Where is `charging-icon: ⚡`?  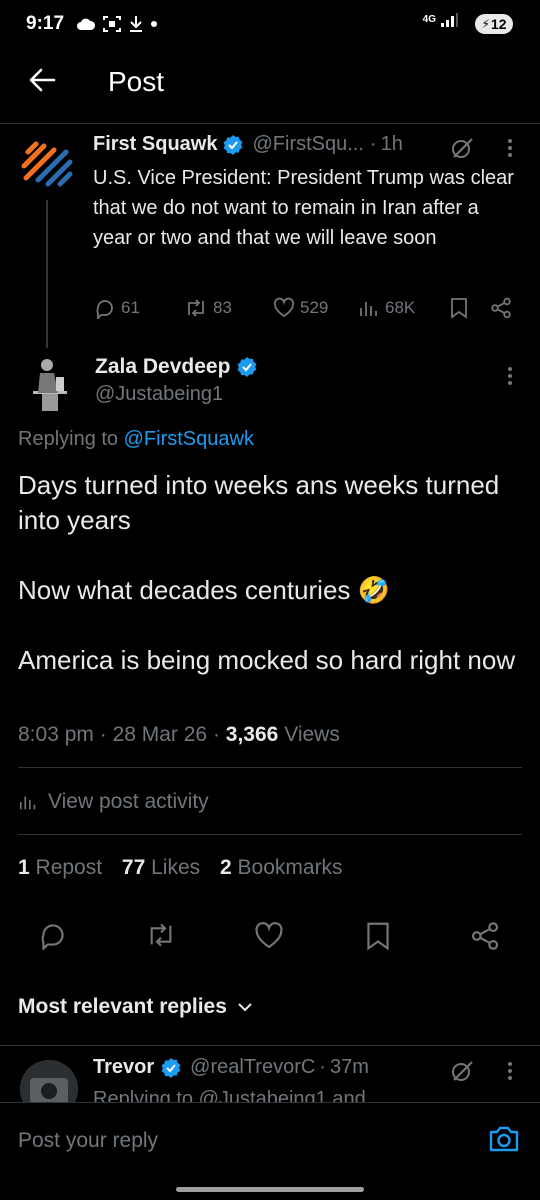
charging-icon: ⚡ is located at coordinates (485, 24).